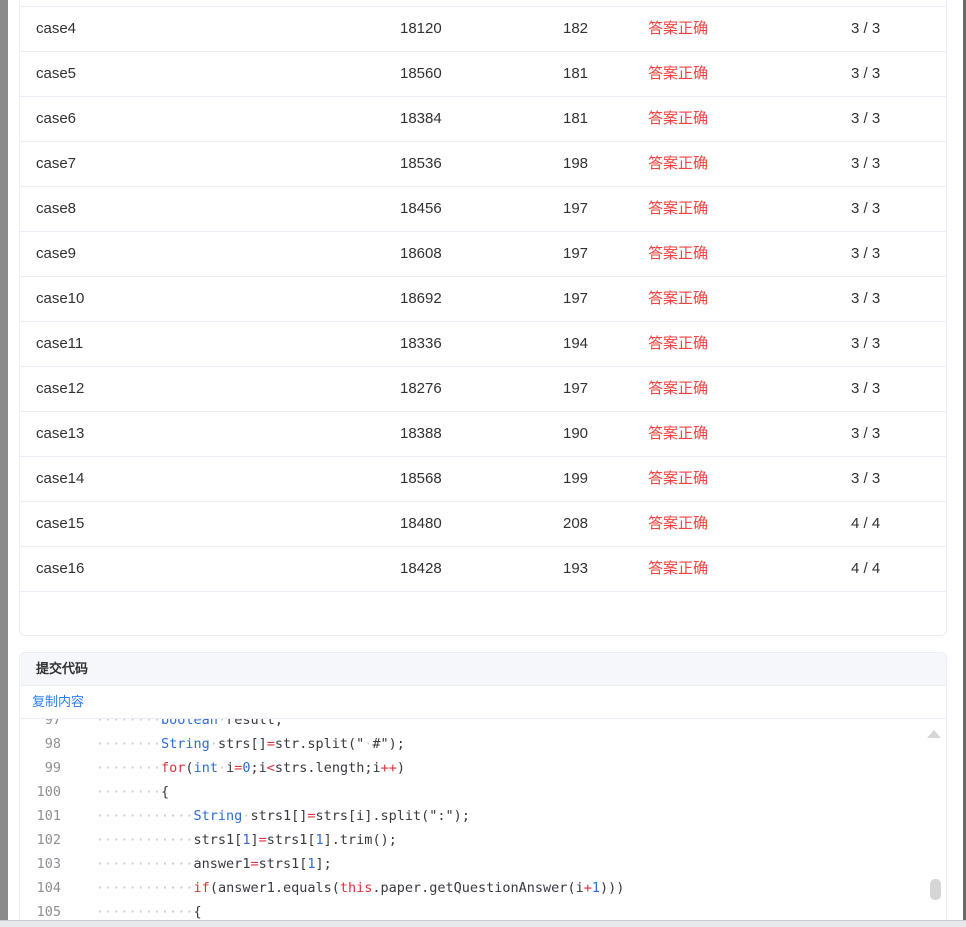 This screenshot has height=927, width=966. What do you see at coordinates (222, 768) in the screenshot?
I see `code-token: ·` at bounding box center [222, 768].